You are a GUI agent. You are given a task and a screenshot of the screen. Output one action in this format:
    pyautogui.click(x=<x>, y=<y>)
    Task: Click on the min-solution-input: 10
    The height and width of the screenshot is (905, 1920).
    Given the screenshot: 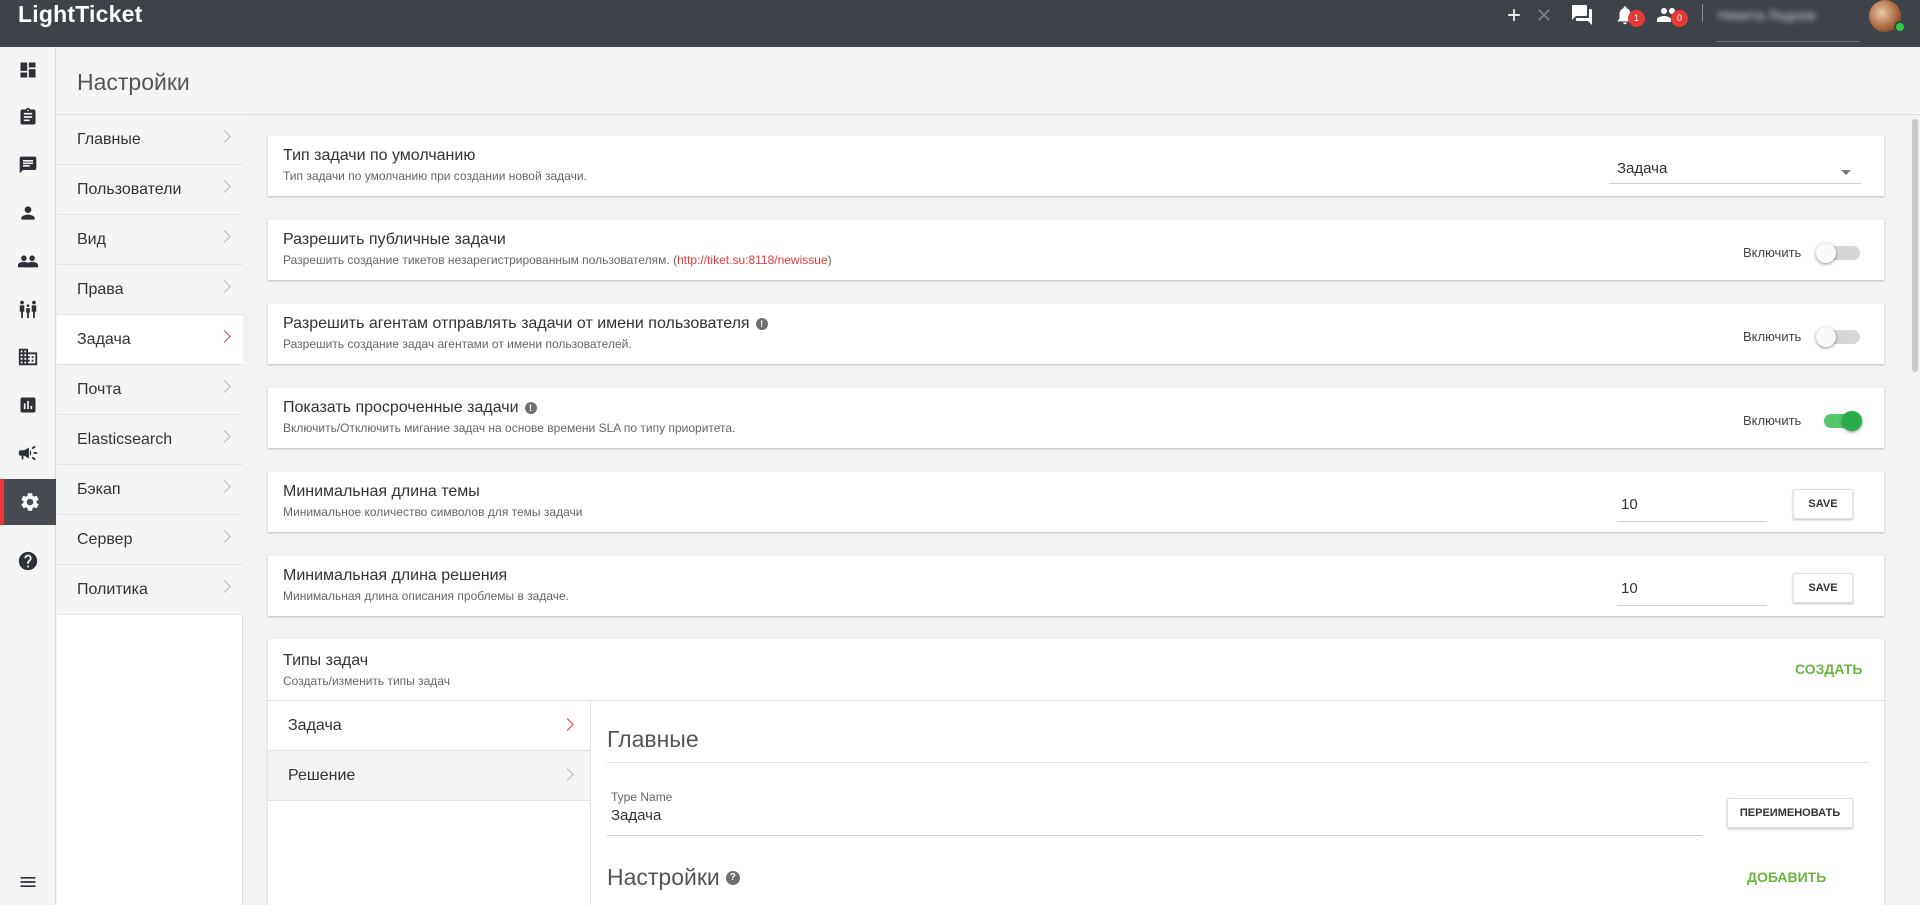 What is the action you would take?
    pyautogui.click(x=1692, y=587)
    